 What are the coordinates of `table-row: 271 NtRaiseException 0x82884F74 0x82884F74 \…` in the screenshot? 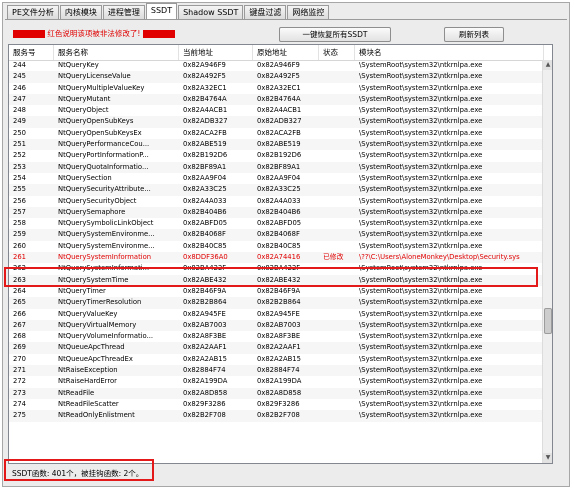 It's located at (280, 371).